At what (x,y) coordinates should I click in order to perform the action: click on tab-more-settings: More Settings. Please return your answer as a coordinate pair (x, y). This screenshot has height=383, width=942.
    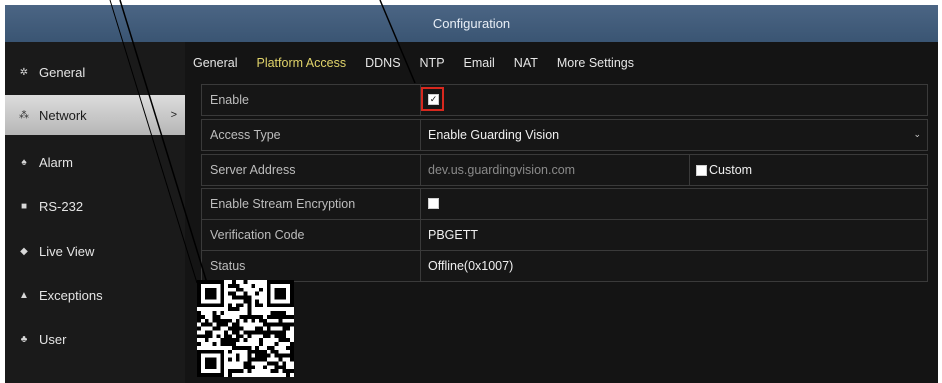
    Looking at the image, I should click on (595, 63).